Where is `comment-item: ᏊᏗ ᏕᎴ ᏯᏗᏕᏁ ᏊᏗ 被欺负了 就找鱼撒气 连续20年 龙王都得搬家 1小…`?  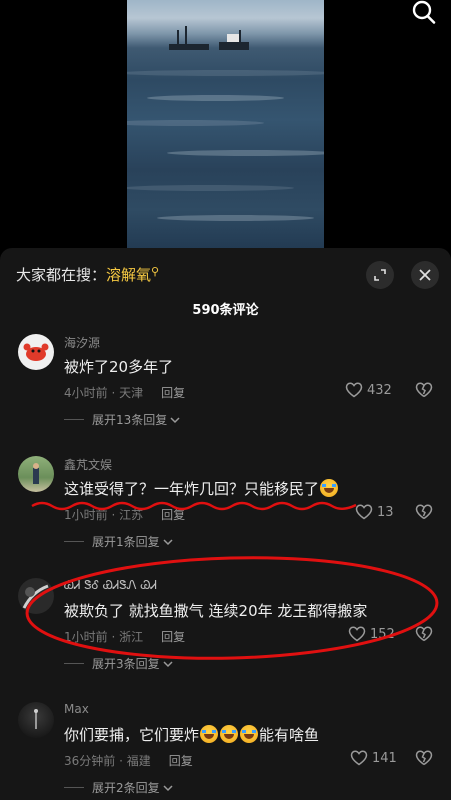 comment-item: ᏊᏗ ᏕᎴ ᏯᏗᏕᏁ ᏊᏗ 被欺负了 就找鱼撒气 连续20年 龙王都得搬家 1小… is located at coordinates (225, 628).